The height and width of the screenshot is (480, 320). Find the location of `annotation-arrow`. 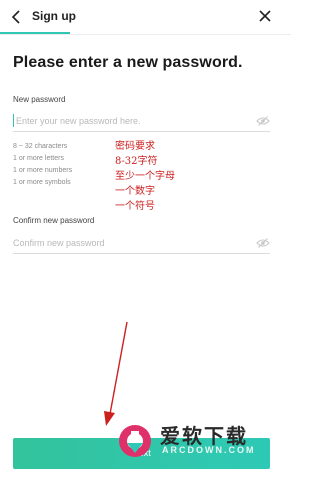

annotation-arrow is located at coordinates (116, 373).